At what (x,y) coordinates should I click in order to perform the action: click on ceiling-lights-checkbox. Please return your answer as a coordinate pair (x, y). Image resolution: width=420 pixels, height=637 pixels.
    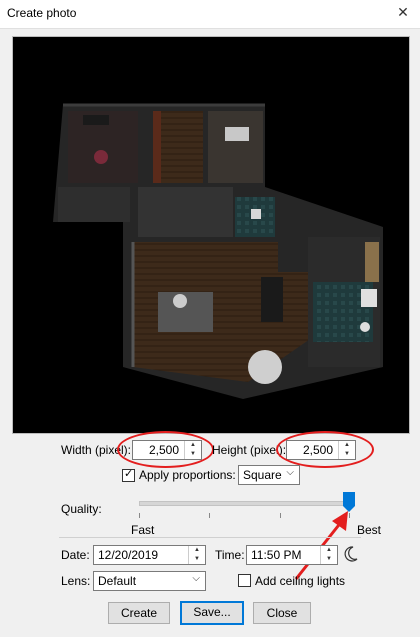
    Looking at the image, I should click on (244, 580).